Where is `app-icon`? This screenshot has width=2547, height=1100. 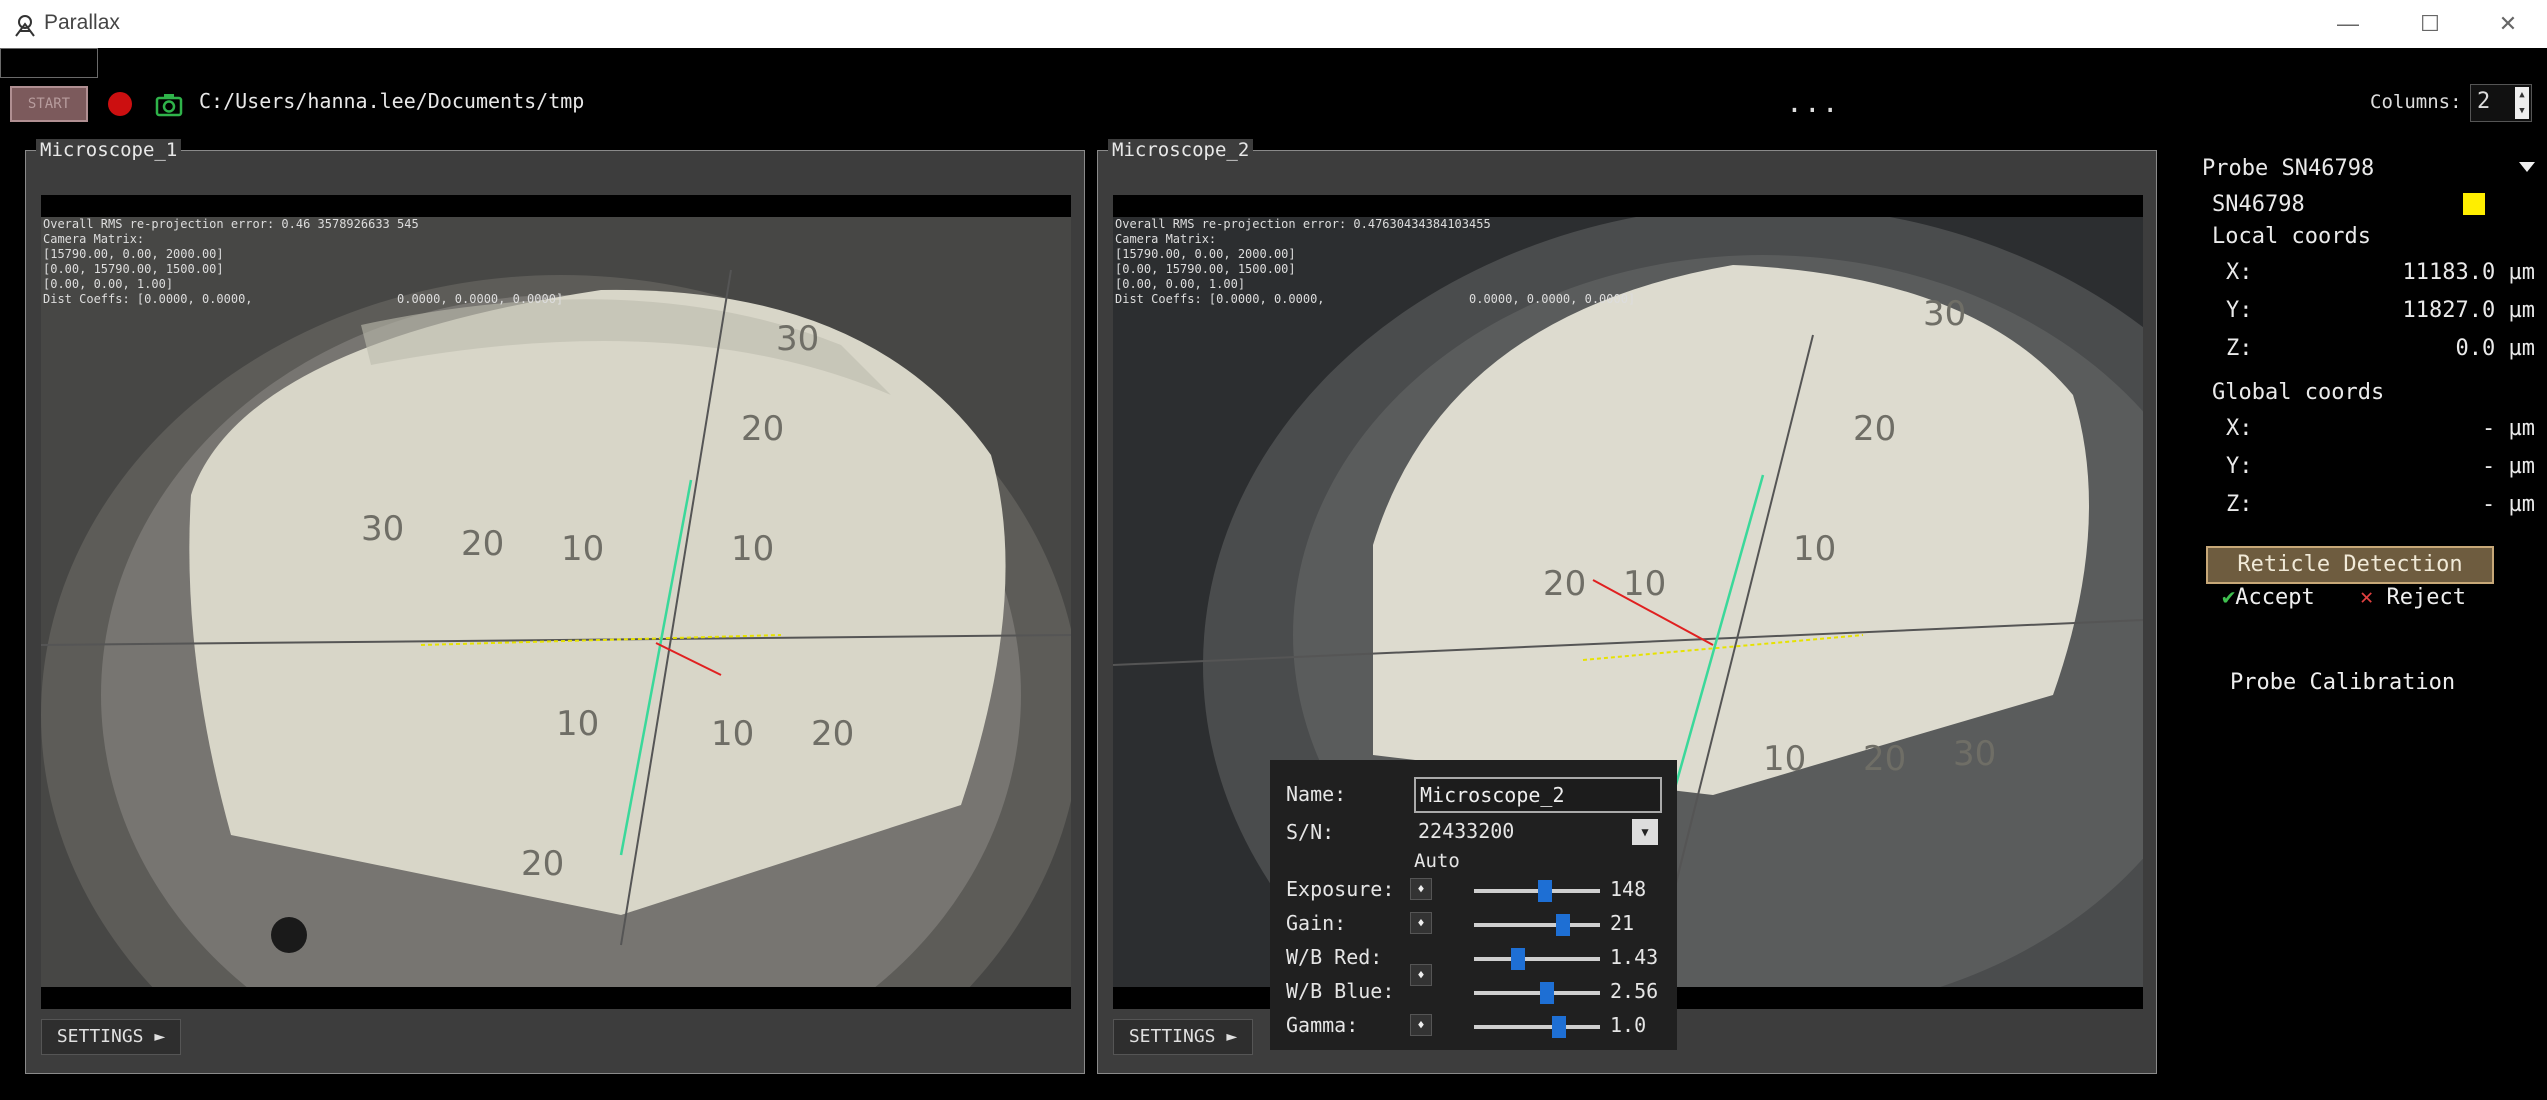 app-icon is located at coordinates (25, 26).